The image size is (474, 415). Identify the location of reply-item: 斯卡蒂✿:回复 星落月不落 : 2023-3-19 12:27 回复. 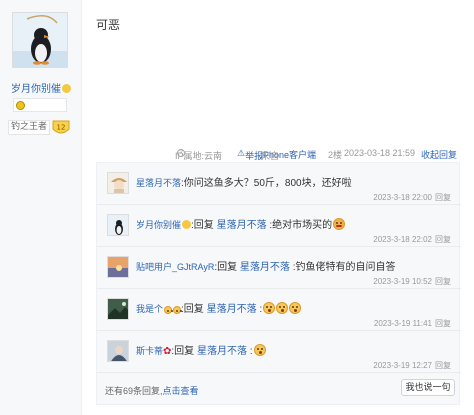
(279, 353).